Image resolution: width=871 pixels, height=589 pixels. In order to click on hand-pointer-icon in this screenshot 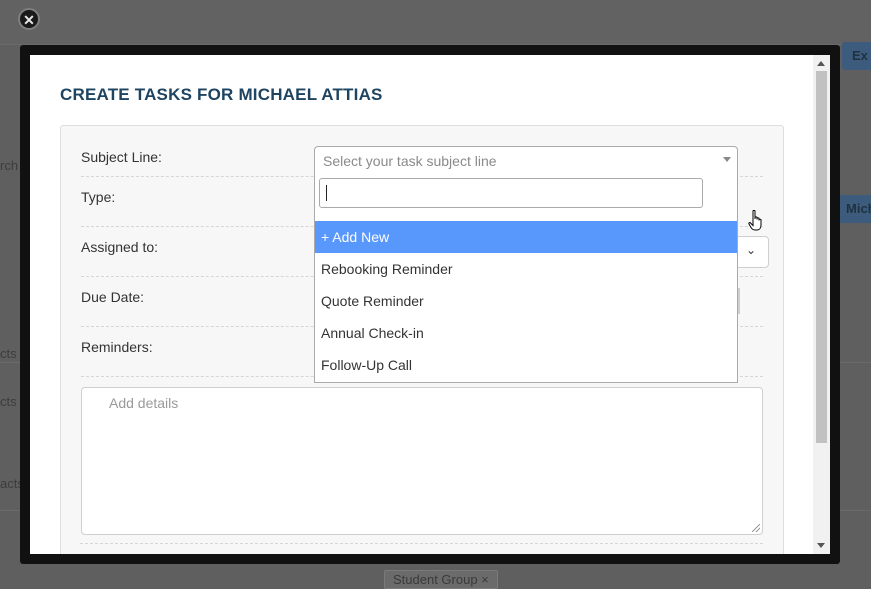, I will do `click(755, 220)`.